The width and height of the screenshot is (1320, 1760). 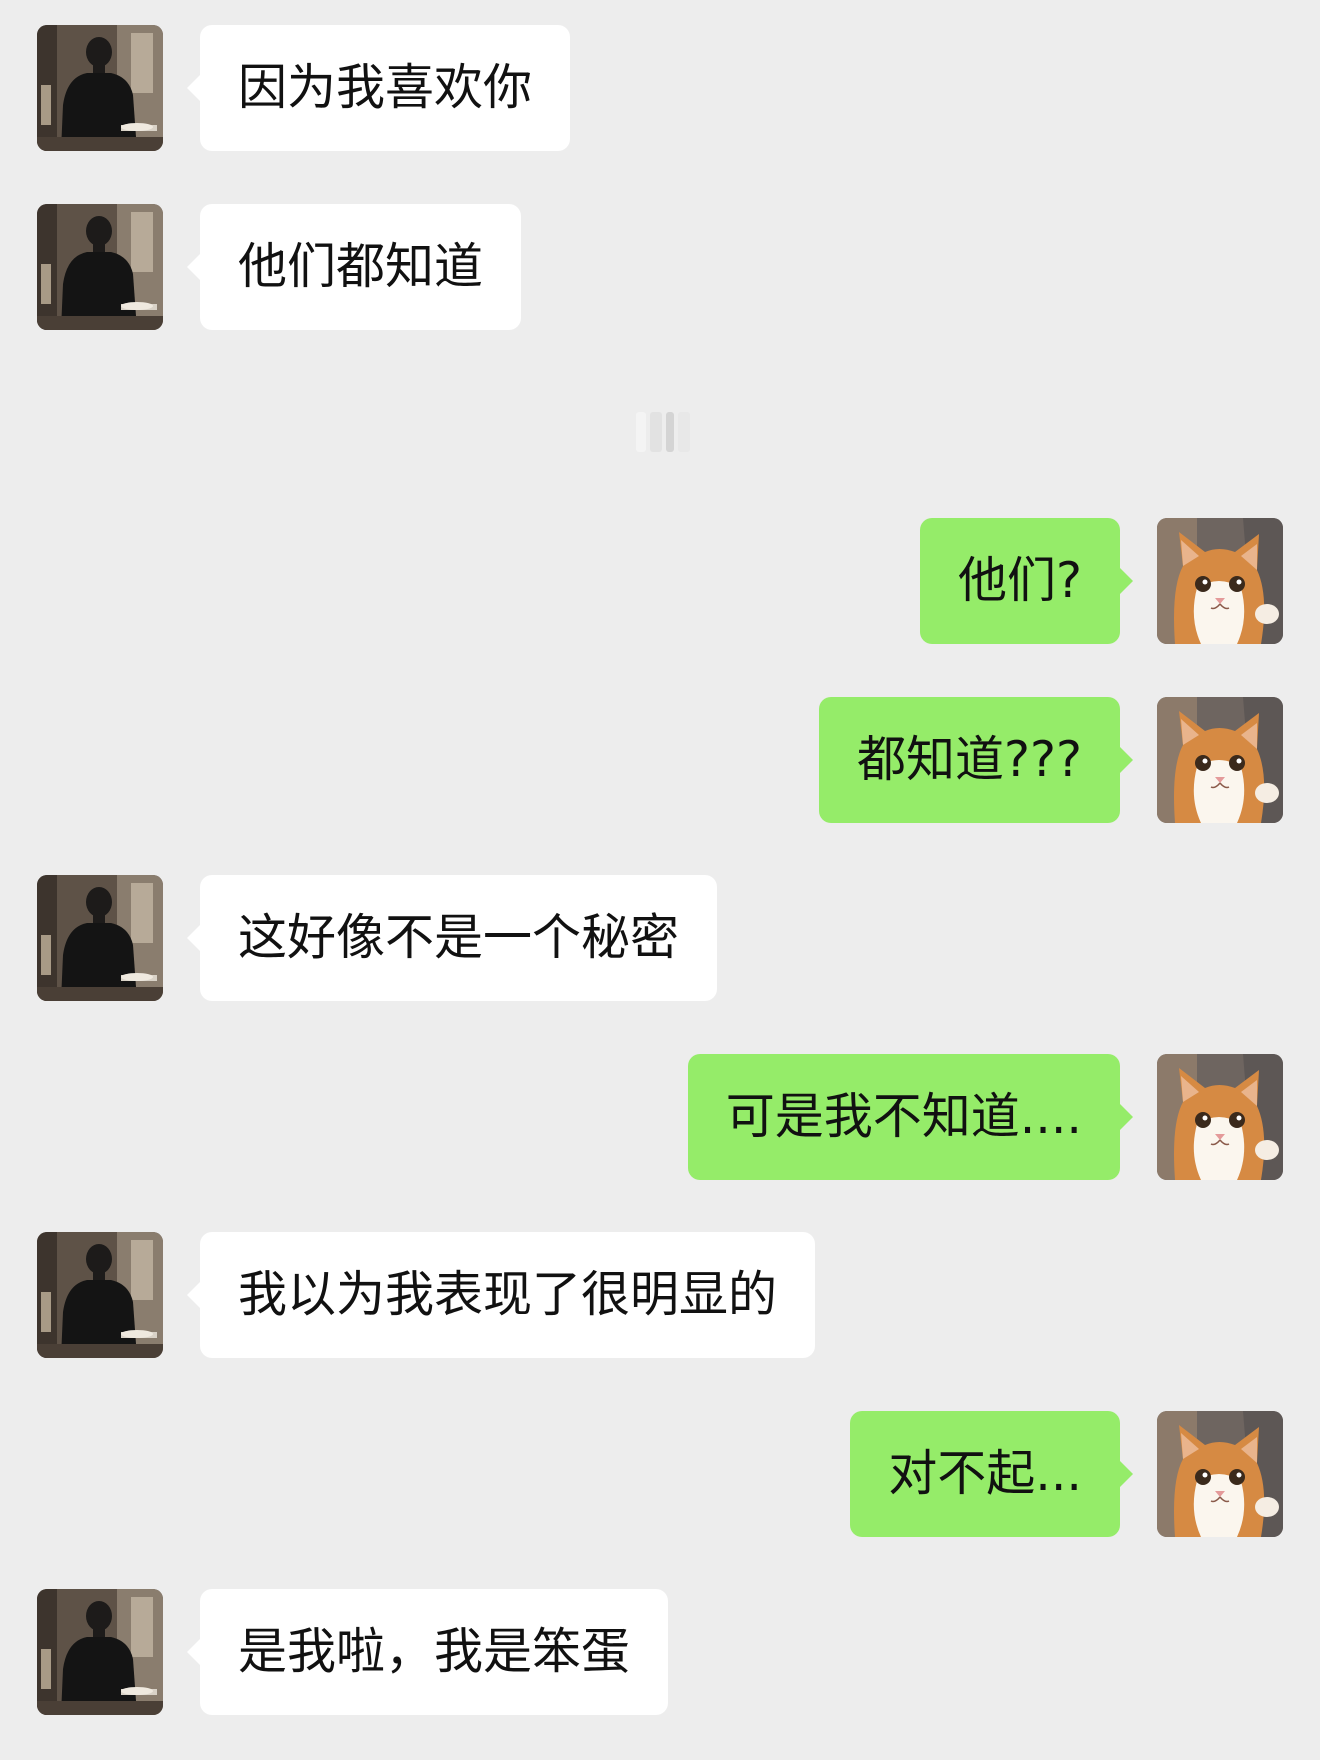 What do you see at coordinates (354, 267) in the screenshot?
I see `message-bubble-incoming: 他们都知道` at bounding box center [354, 267].